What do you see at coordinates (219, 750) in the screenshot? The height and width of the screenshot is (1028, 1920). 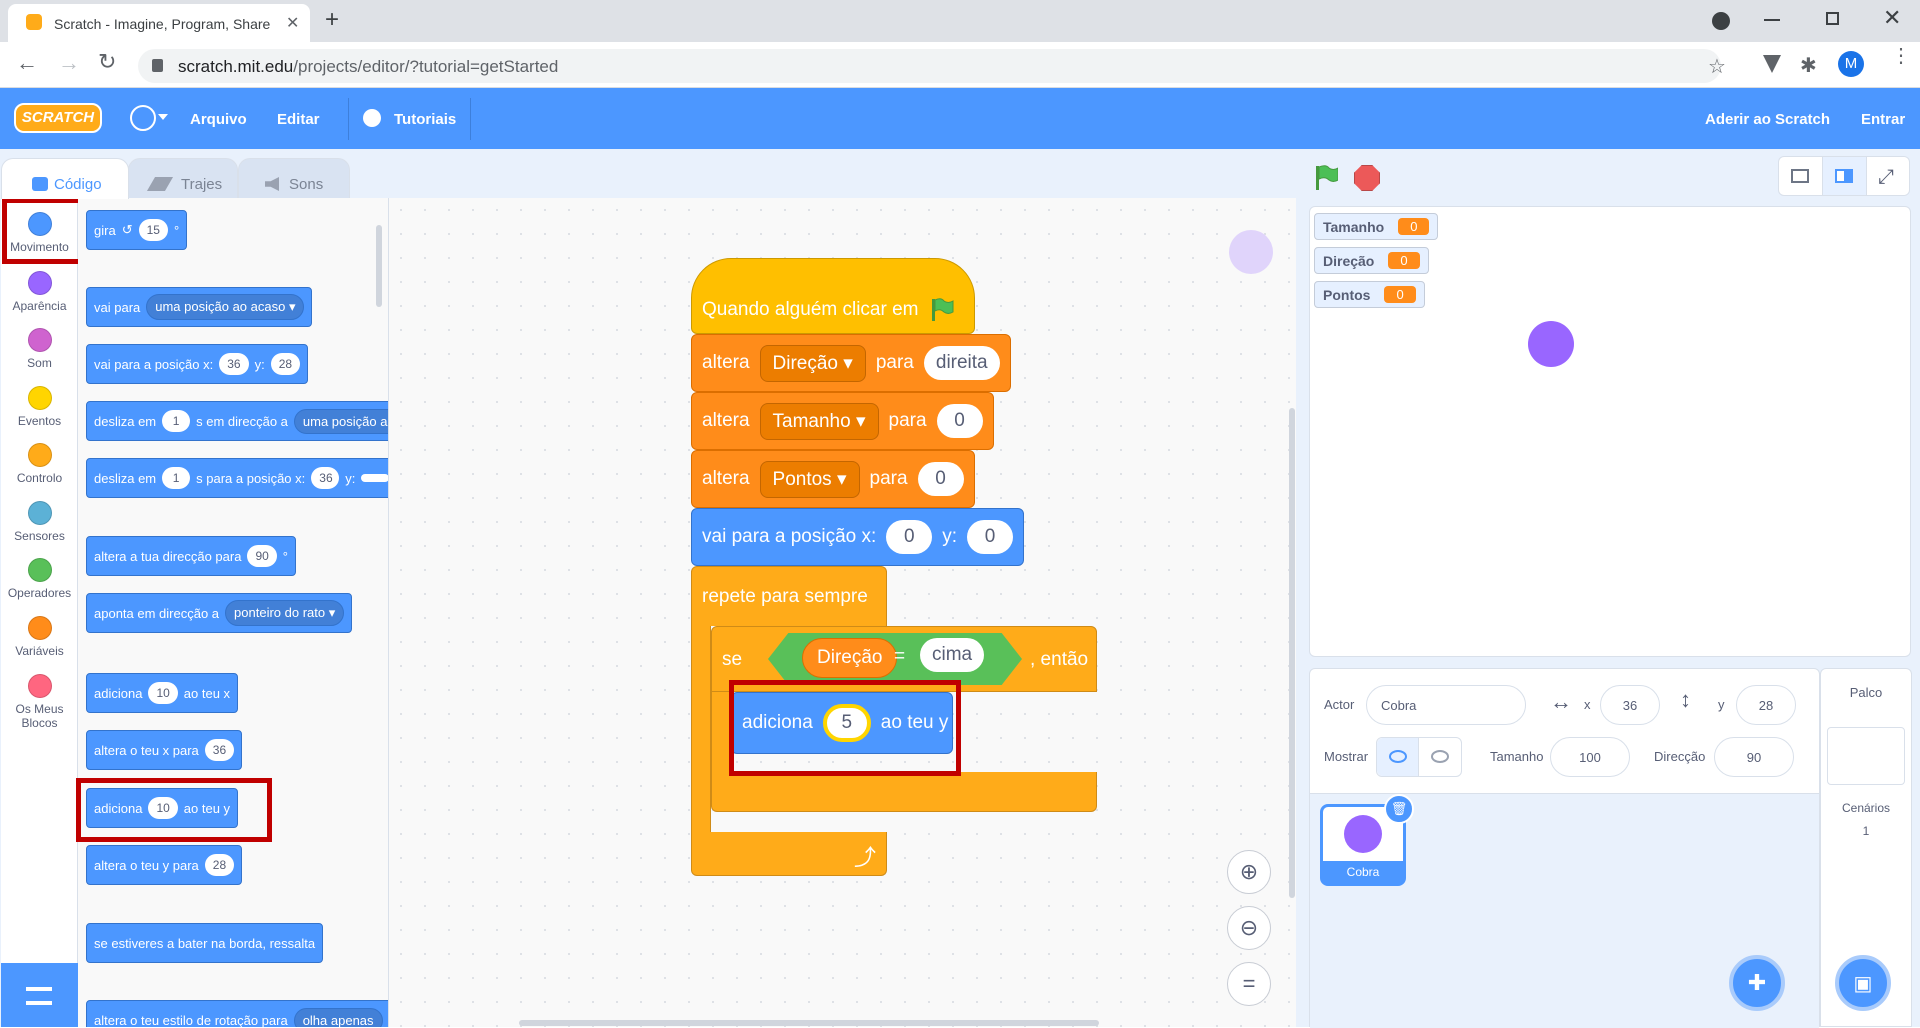 I see `set-x-input: 36` at bounding box center [219, 750].